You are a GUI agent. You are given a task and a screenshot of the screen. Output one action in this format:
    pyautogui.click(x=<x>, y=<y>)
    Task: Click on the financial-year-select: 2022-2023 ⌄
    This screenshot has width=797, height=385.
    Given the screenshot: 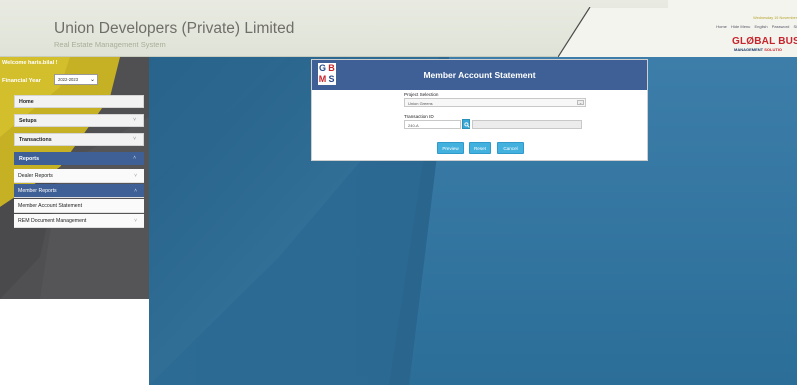 What is the action you would take?
    pyautogui.click(x=76, y=79)
    